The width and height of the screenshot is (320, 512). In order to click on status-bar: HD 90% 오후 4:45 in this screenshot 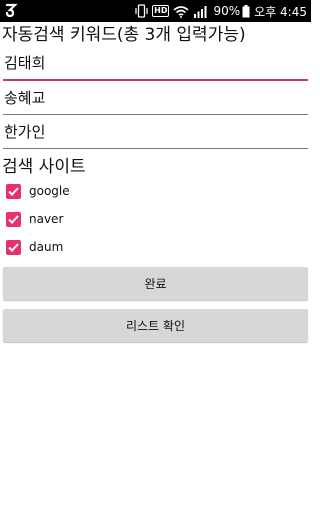, I will do `click(155, 11)`.